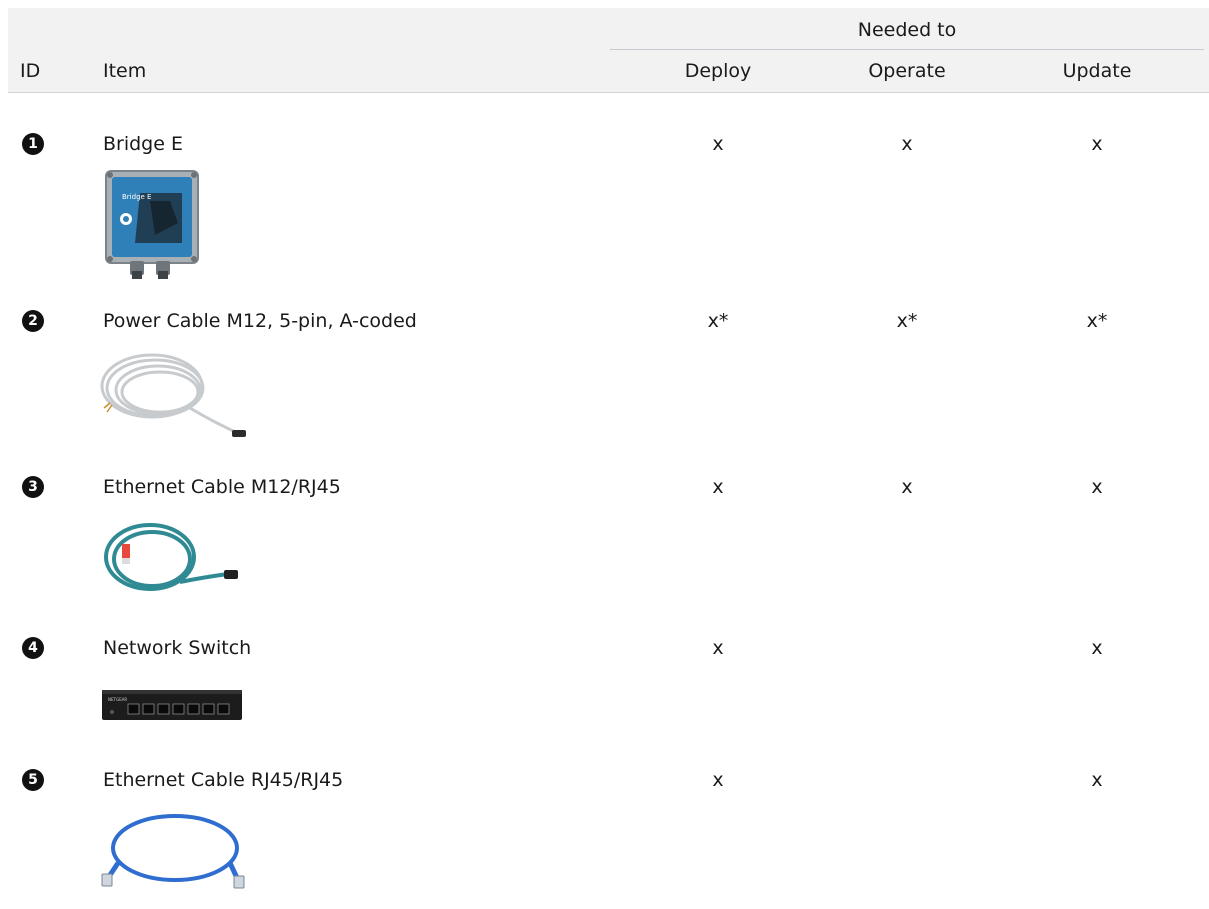  Describe the element at coordinates (223, 780) in the screenshot. I see `item-name: Ethernet Cable RJ45/RJ45` at that location.